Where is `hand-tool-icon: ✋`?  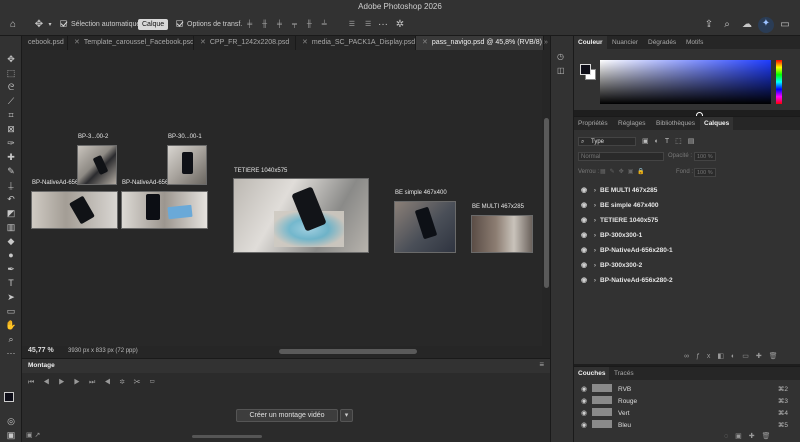 hand-tool-icon: ✋ is located at coordinates (11, 325).